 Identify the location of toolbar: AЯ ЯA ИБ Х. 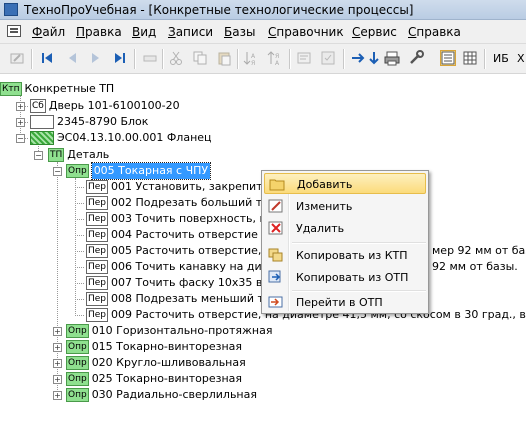
(263, 59).